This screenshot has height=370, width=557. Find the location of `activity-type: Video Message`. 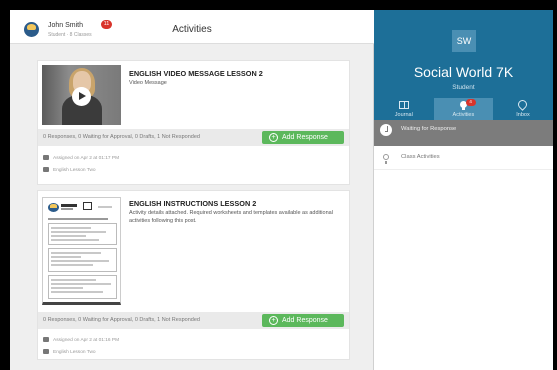

activity-type: Video Message is located at coordinates (148, 83).